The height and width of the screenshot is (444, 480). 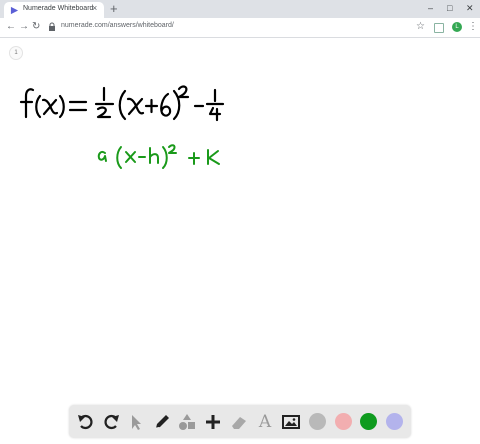 What do you see at coordinates (122, 127) in the screenshot?
I see `handwriting-layer` at bounding box center [122, 127].